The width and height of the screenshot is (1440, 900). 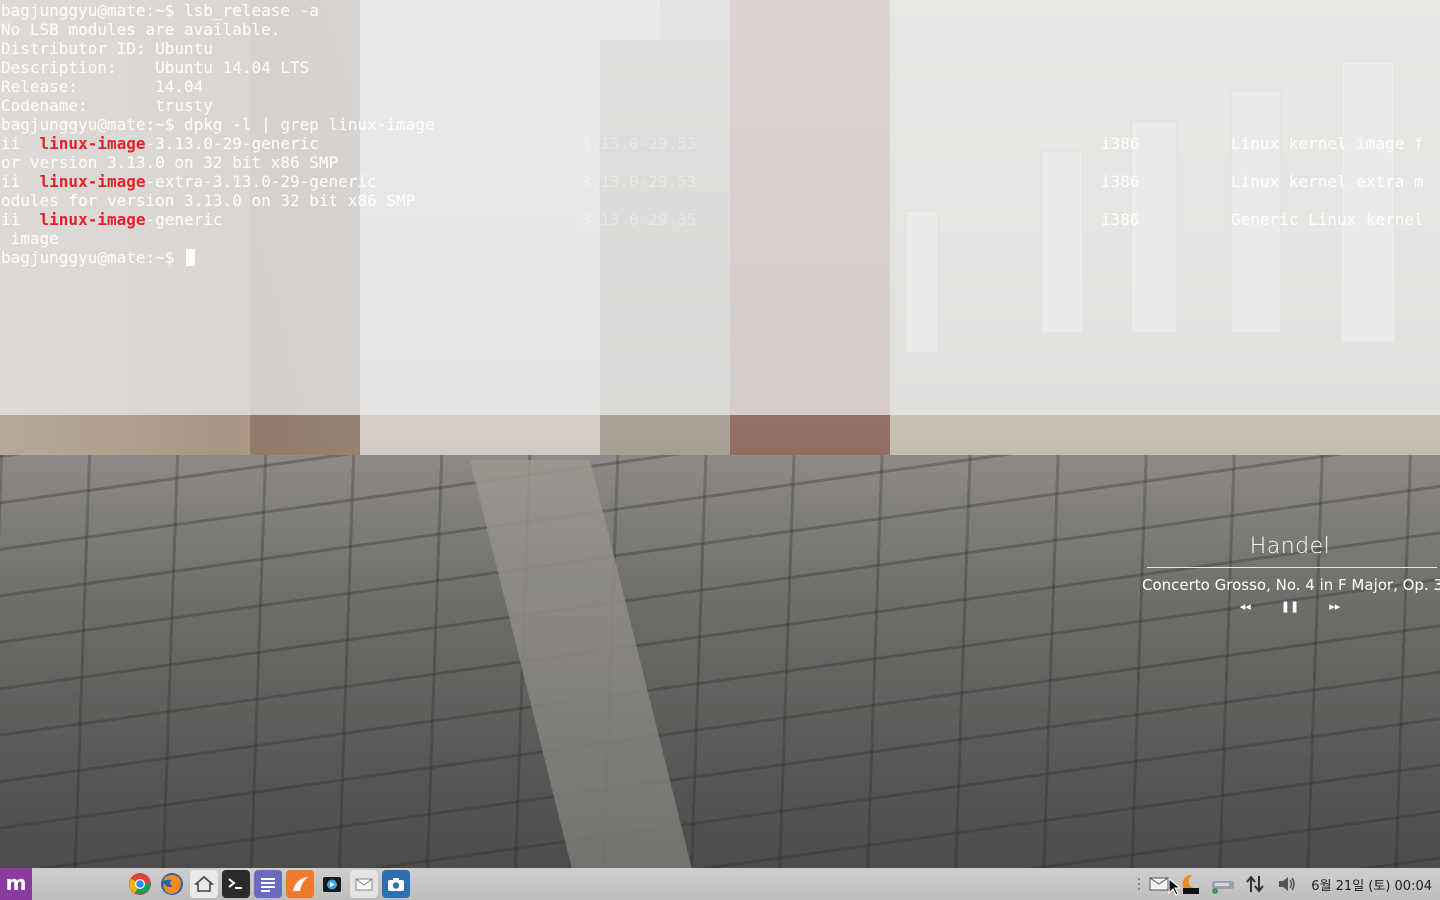 I want to click on package-description: Linux kernel extra m, so click(x=1327, y=181).